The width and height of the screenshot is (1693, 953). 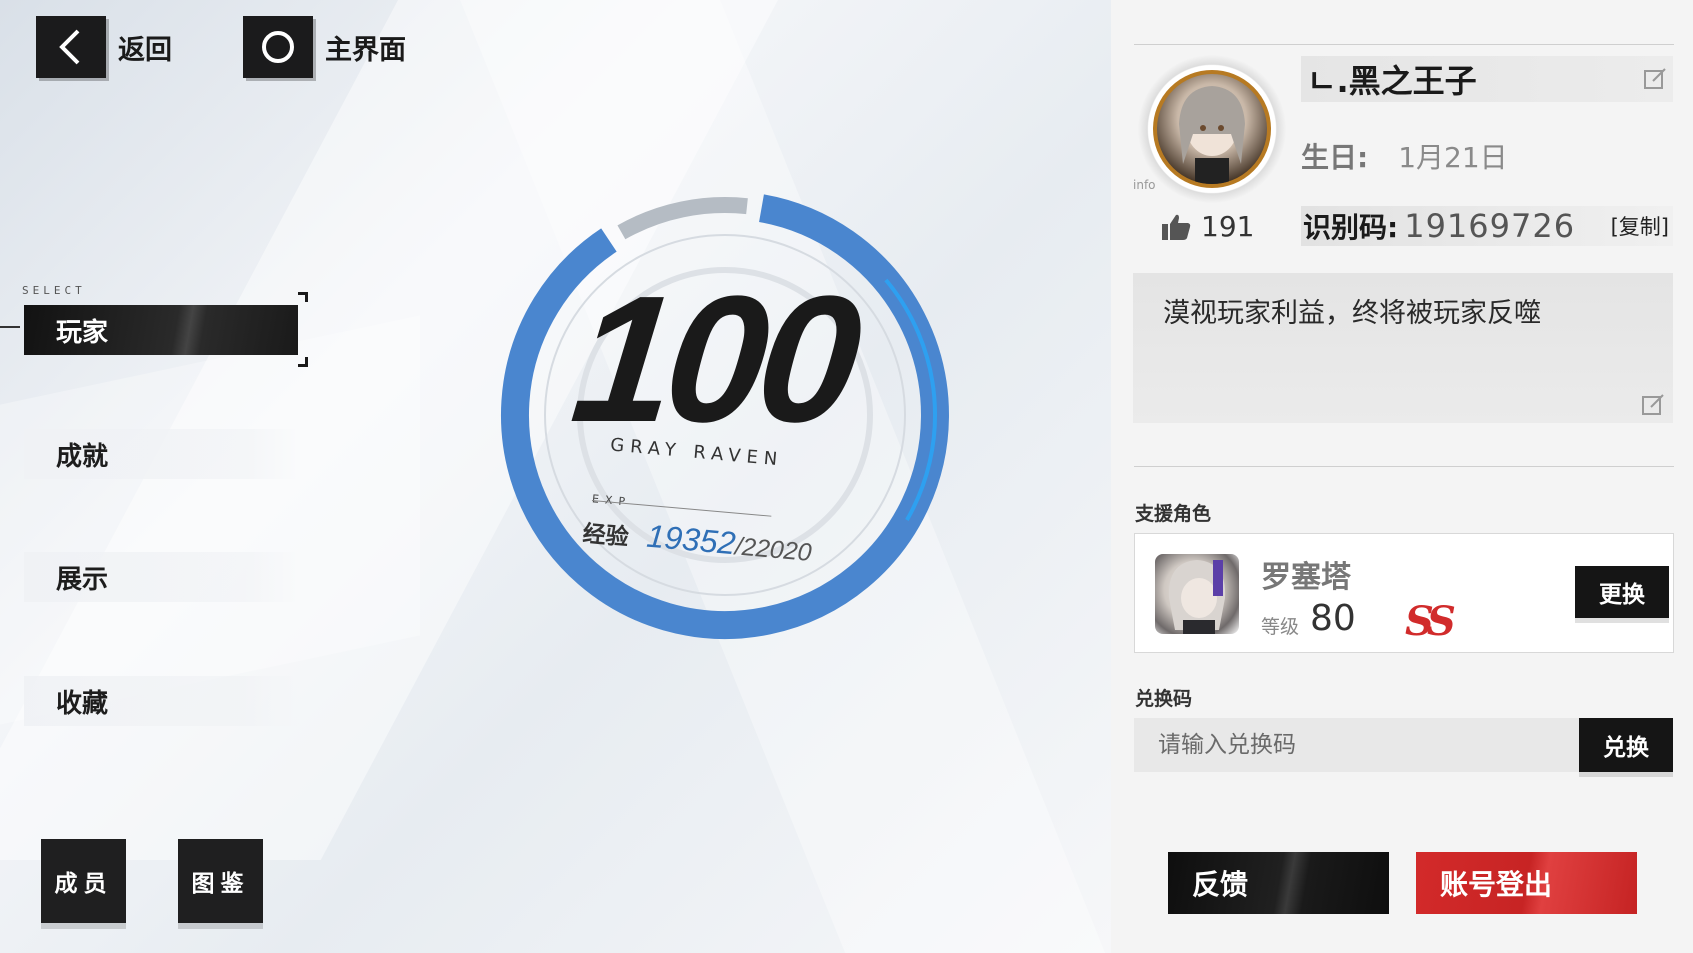 I want to click on home-button: 主界面, so click(x=324, y=47).